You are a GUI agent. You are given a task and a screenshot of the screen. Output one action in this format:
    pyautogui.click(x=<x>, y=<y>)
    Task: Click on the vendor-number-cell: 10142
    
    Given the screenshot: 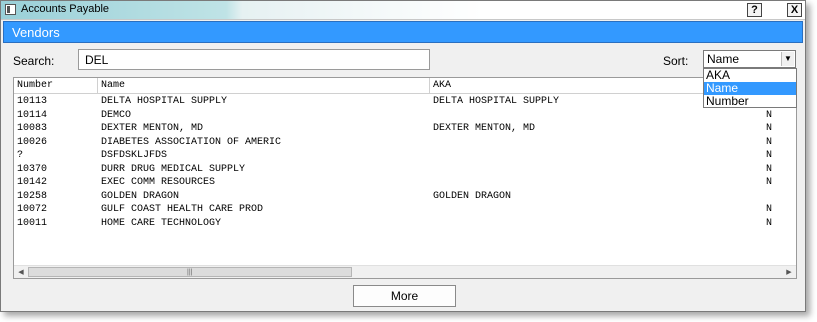 What is the action you would take?
    pyautogui.click(x=32, y=182)
    